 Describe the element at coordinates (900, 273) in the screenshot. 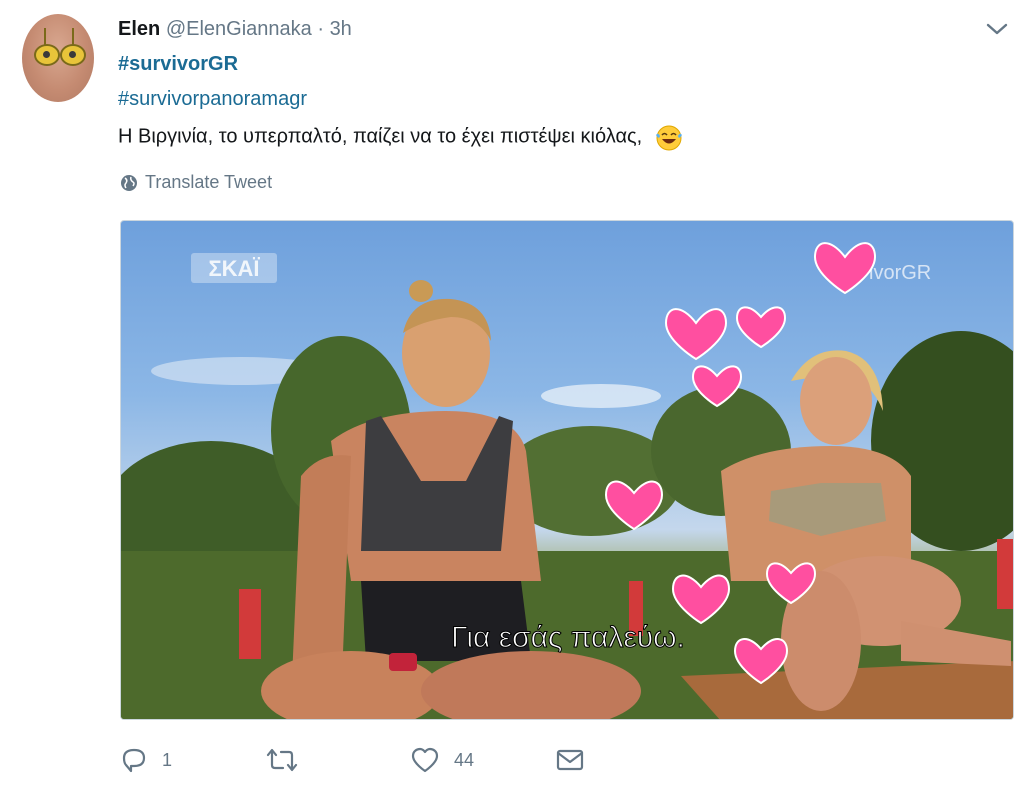

I see `watermark-text: ivorGR` at that location.